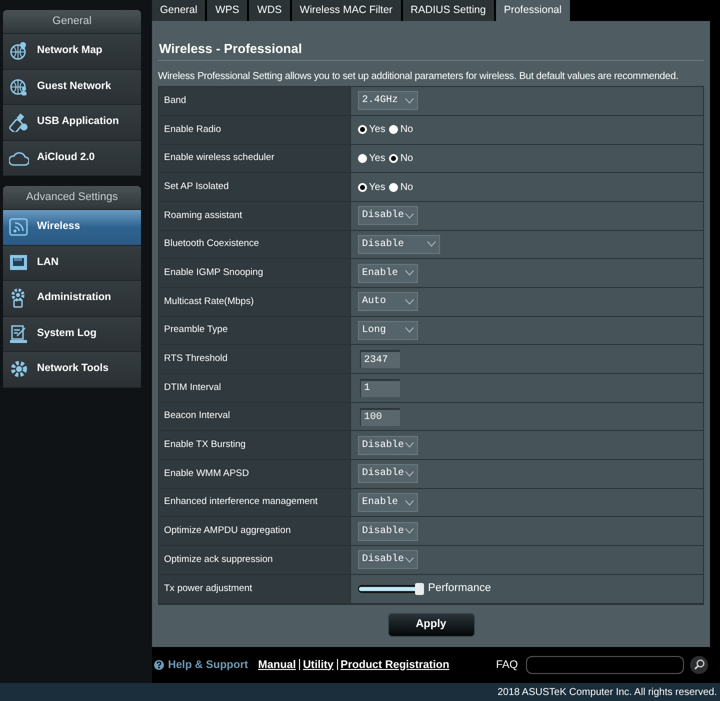 The image size is (720, 701). What do you see at coordinates (448, 11) in the screenshot?
I see `tab: RADIUS Setting` at bounding box center [448, 11].